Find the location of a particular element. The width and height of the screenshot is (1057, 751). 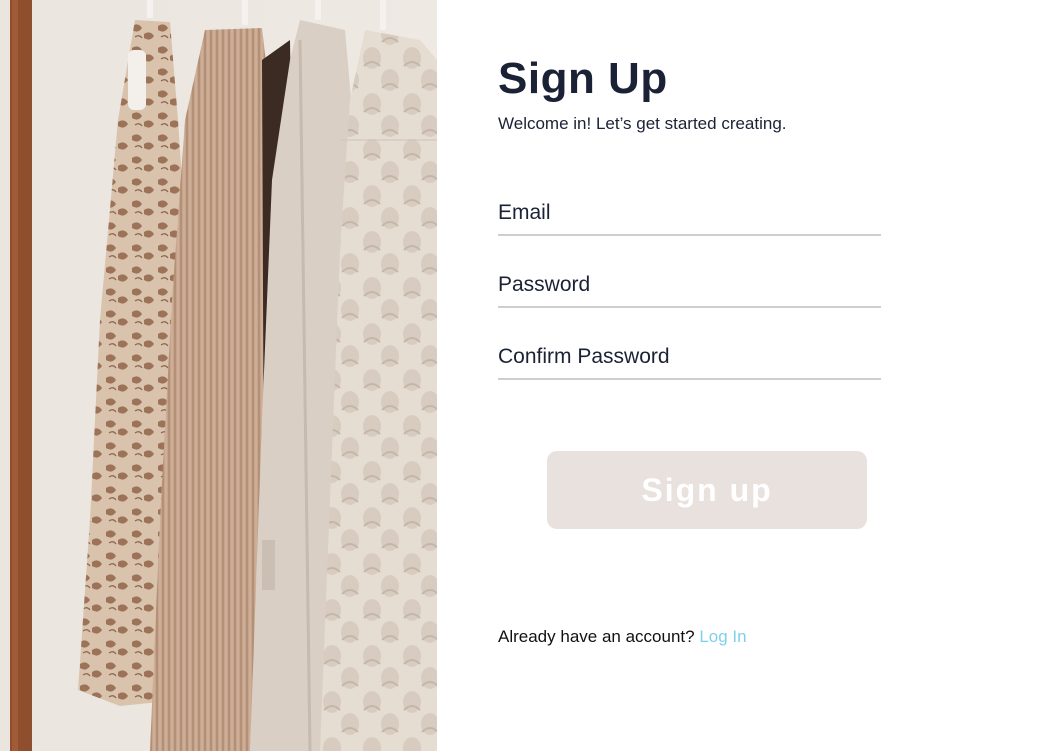

login-prompt: Already have an account? Log In is located at coordinates (622, 637).